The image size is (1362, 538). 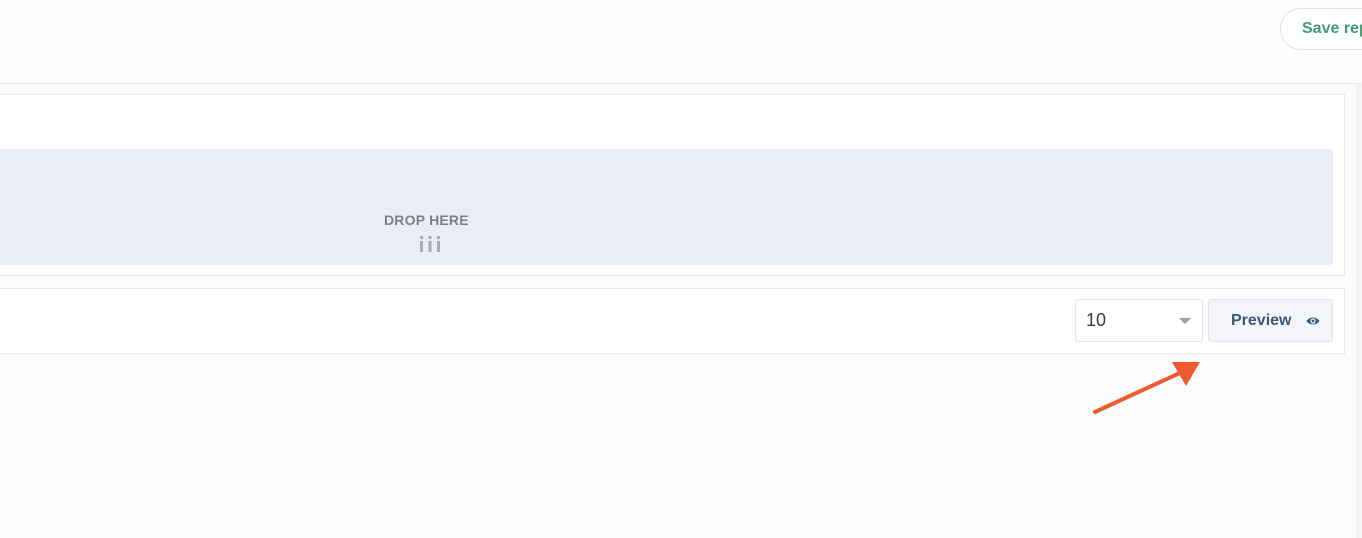 I want to click on grip-vertical-icon, so click(x=430, y=244).